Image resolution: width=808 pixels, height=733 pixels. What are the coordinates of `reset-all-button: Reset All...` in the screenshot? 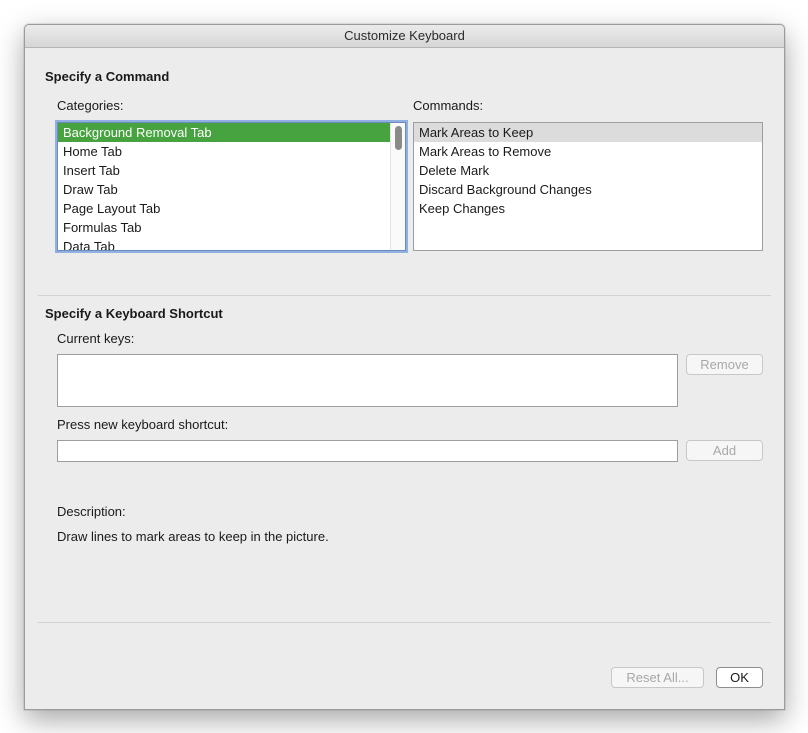 It's located at (657, 677).